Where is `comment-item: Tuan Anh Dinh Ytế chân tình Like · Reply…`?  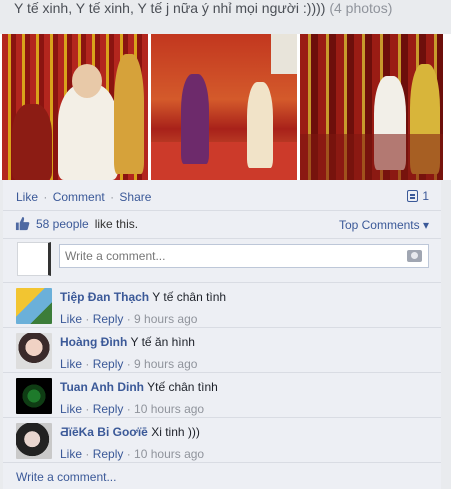
comment-item: Tuan Anh Dinh Ytế chân tình Like · Reply… is located at coordinates (222, 394).